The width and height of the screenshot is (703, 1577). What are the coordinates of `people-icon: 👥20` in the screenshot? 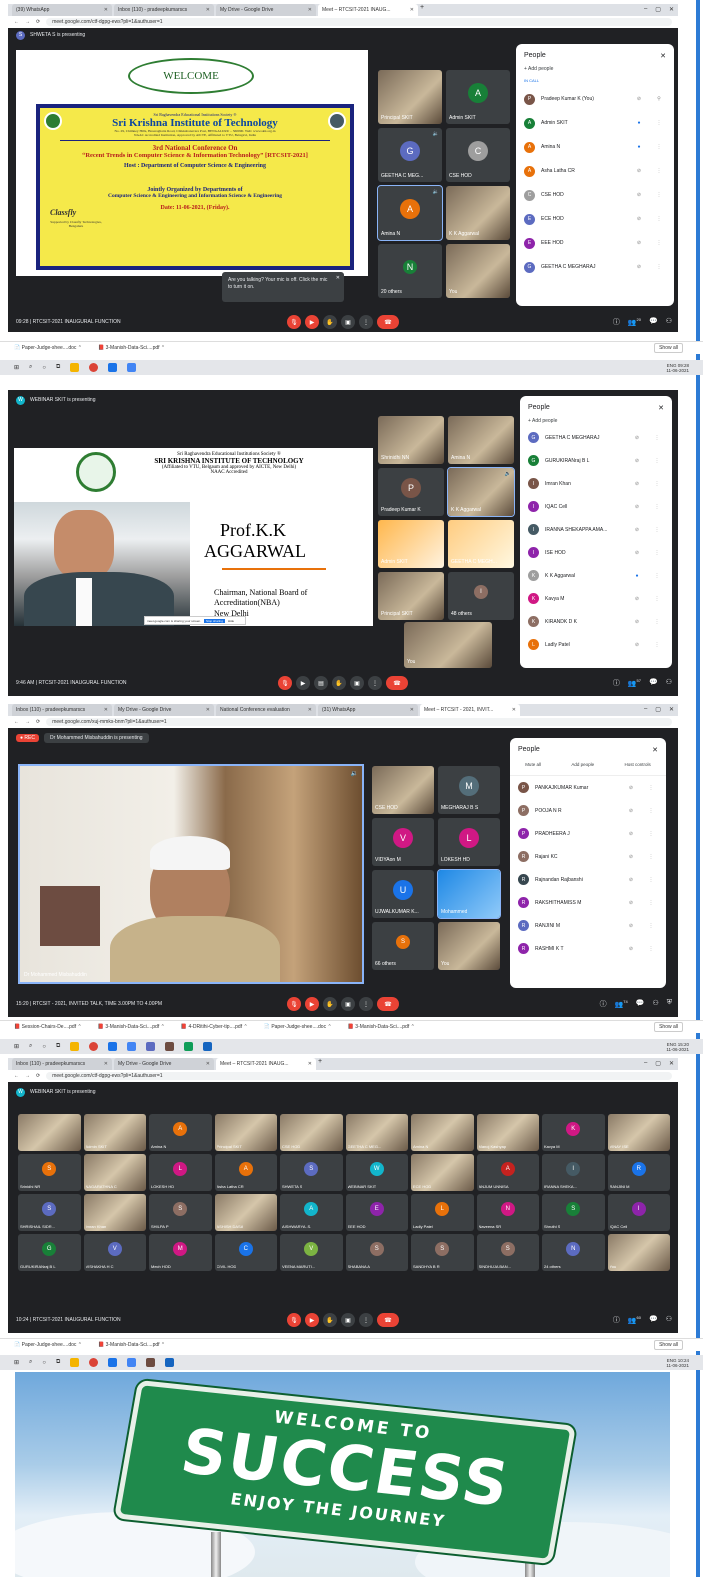 It's located at (634, 322).